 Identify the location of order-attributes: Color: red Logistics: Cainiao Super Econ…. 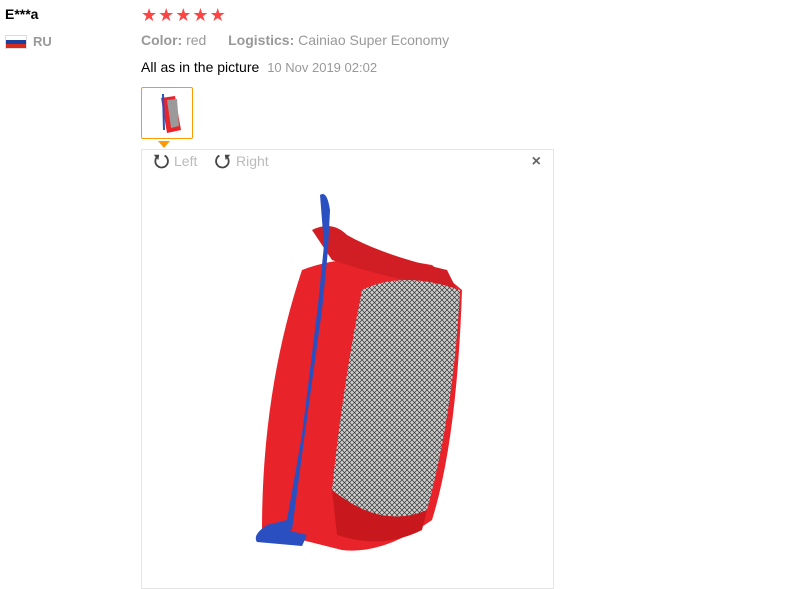
(295, 40).